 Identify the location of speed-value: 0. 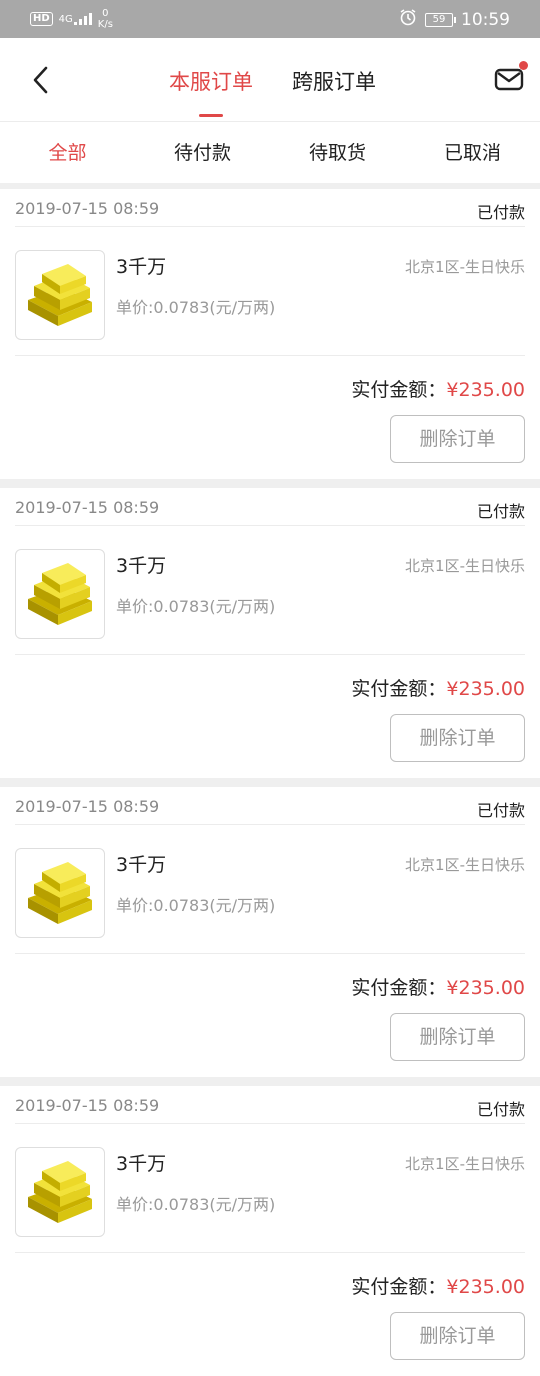
(105, 13).